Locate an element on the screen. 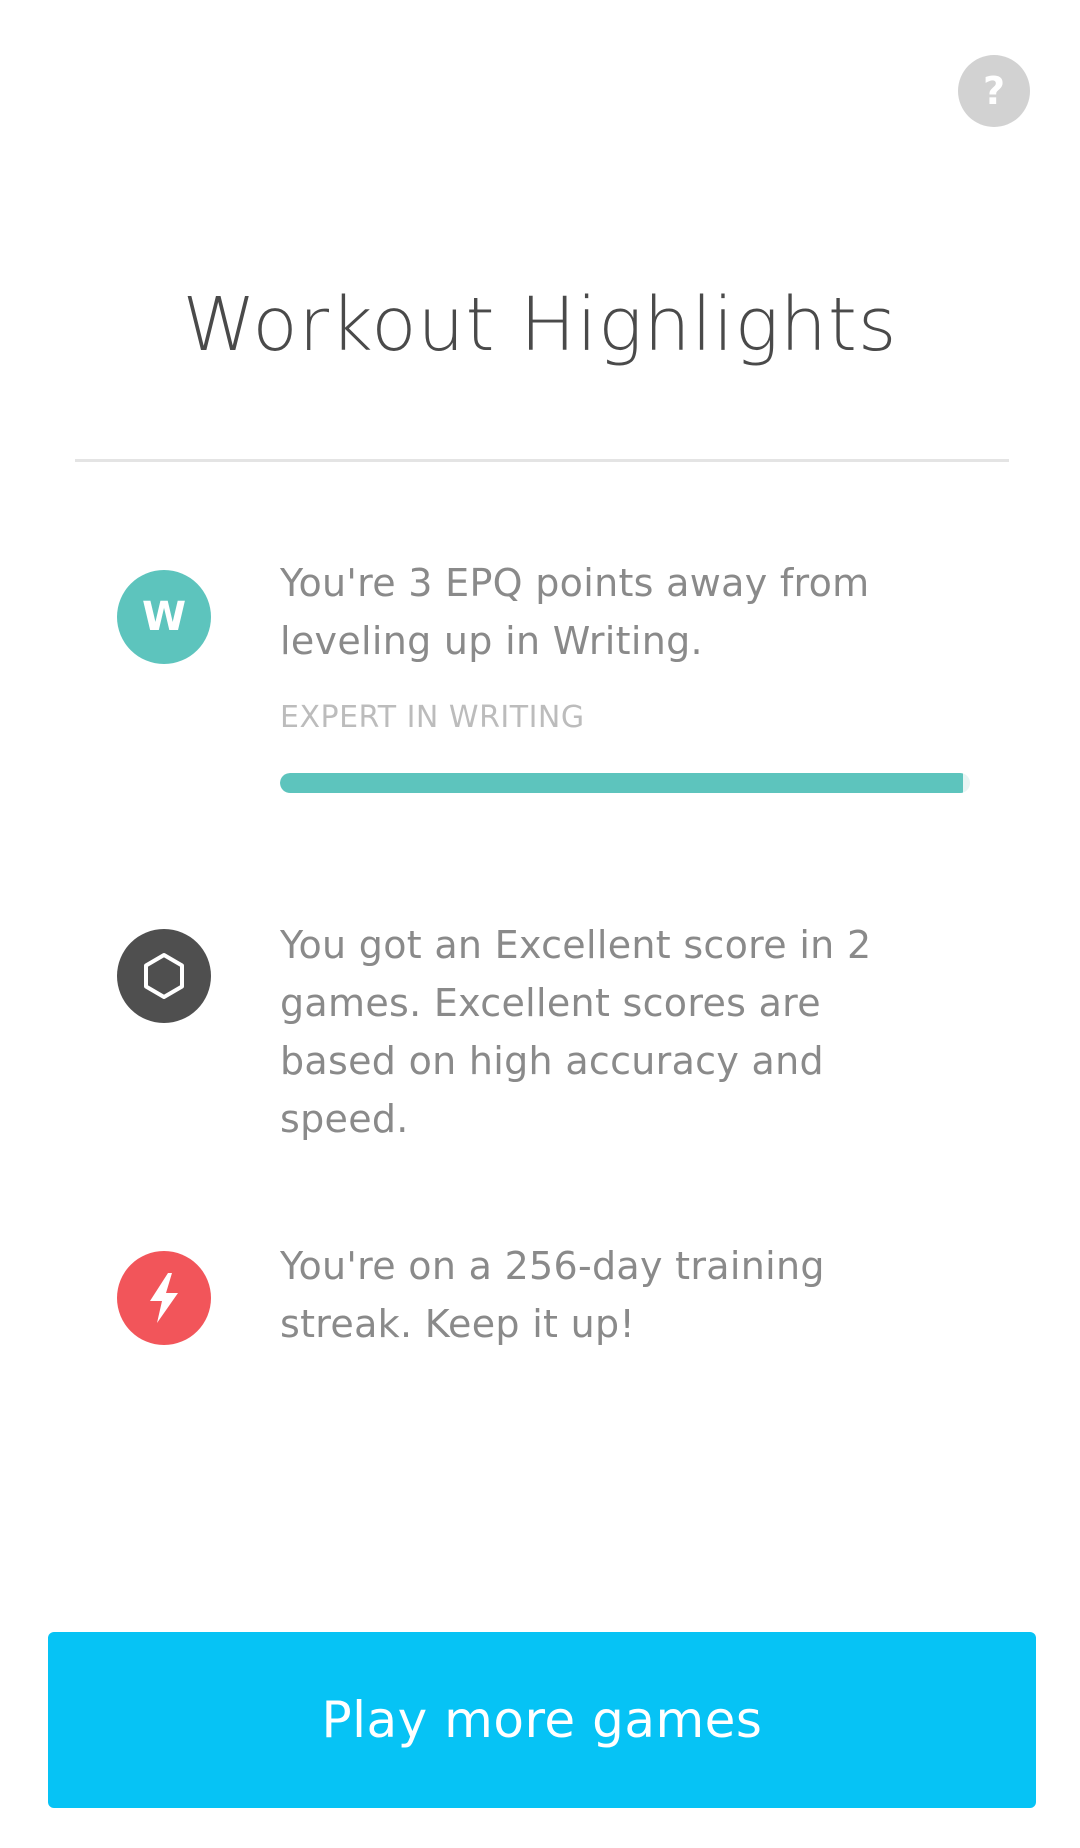  level-progress-bar is located at coordinates (625, 783).